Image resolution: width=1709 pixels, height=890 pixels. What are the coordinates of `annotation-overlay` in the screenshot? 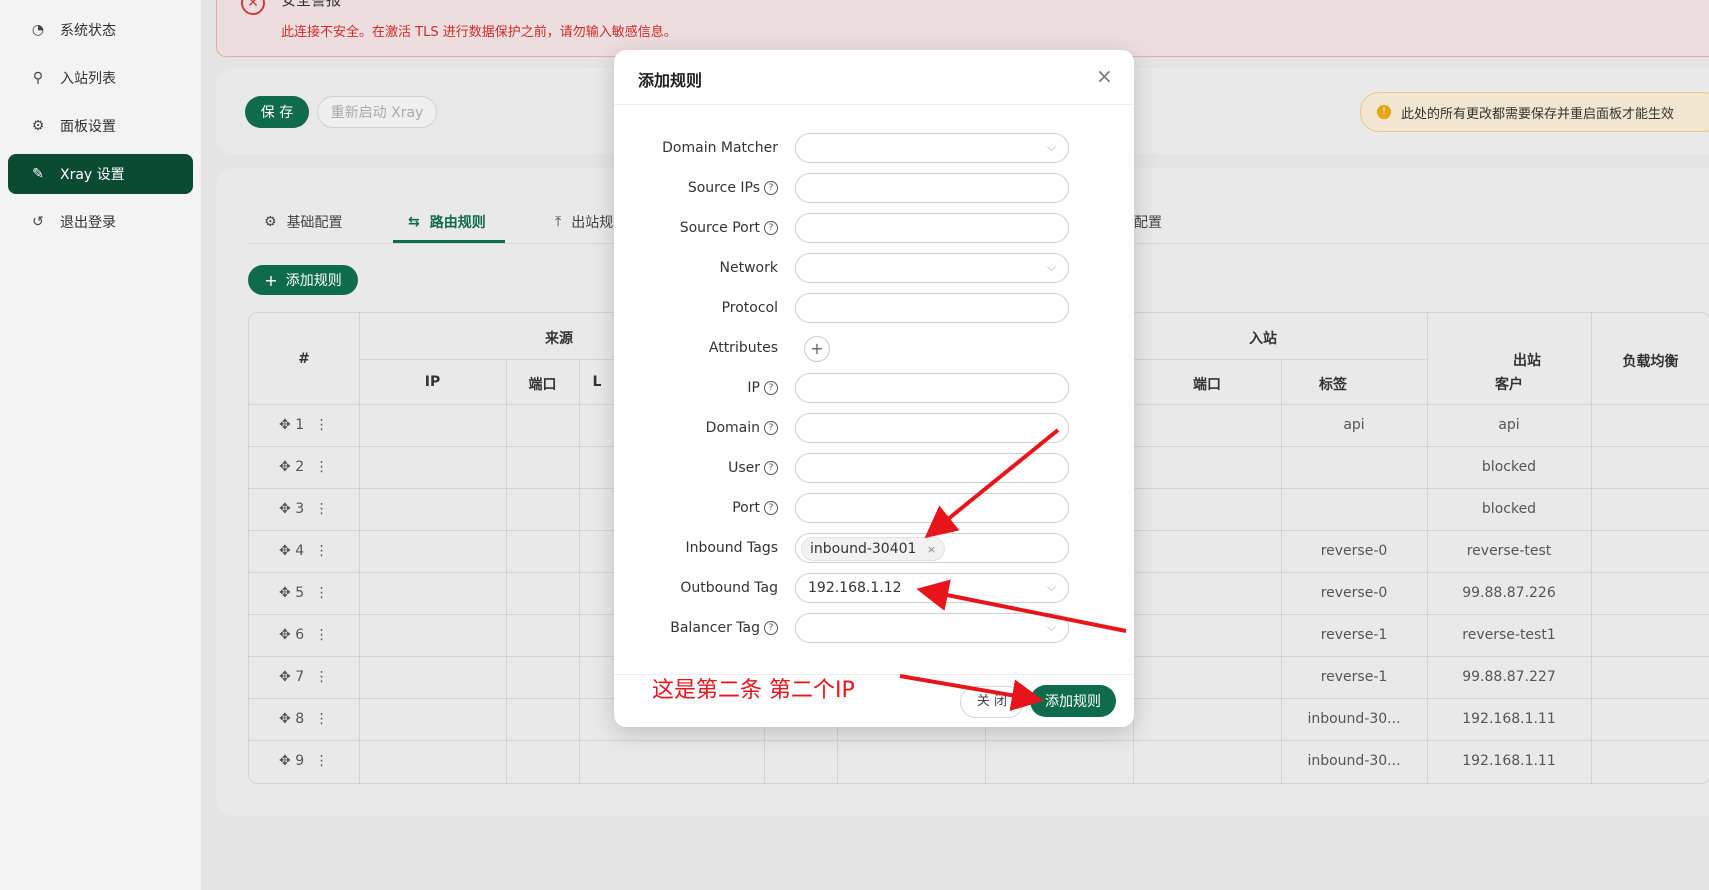 It's located at (1013, 570).